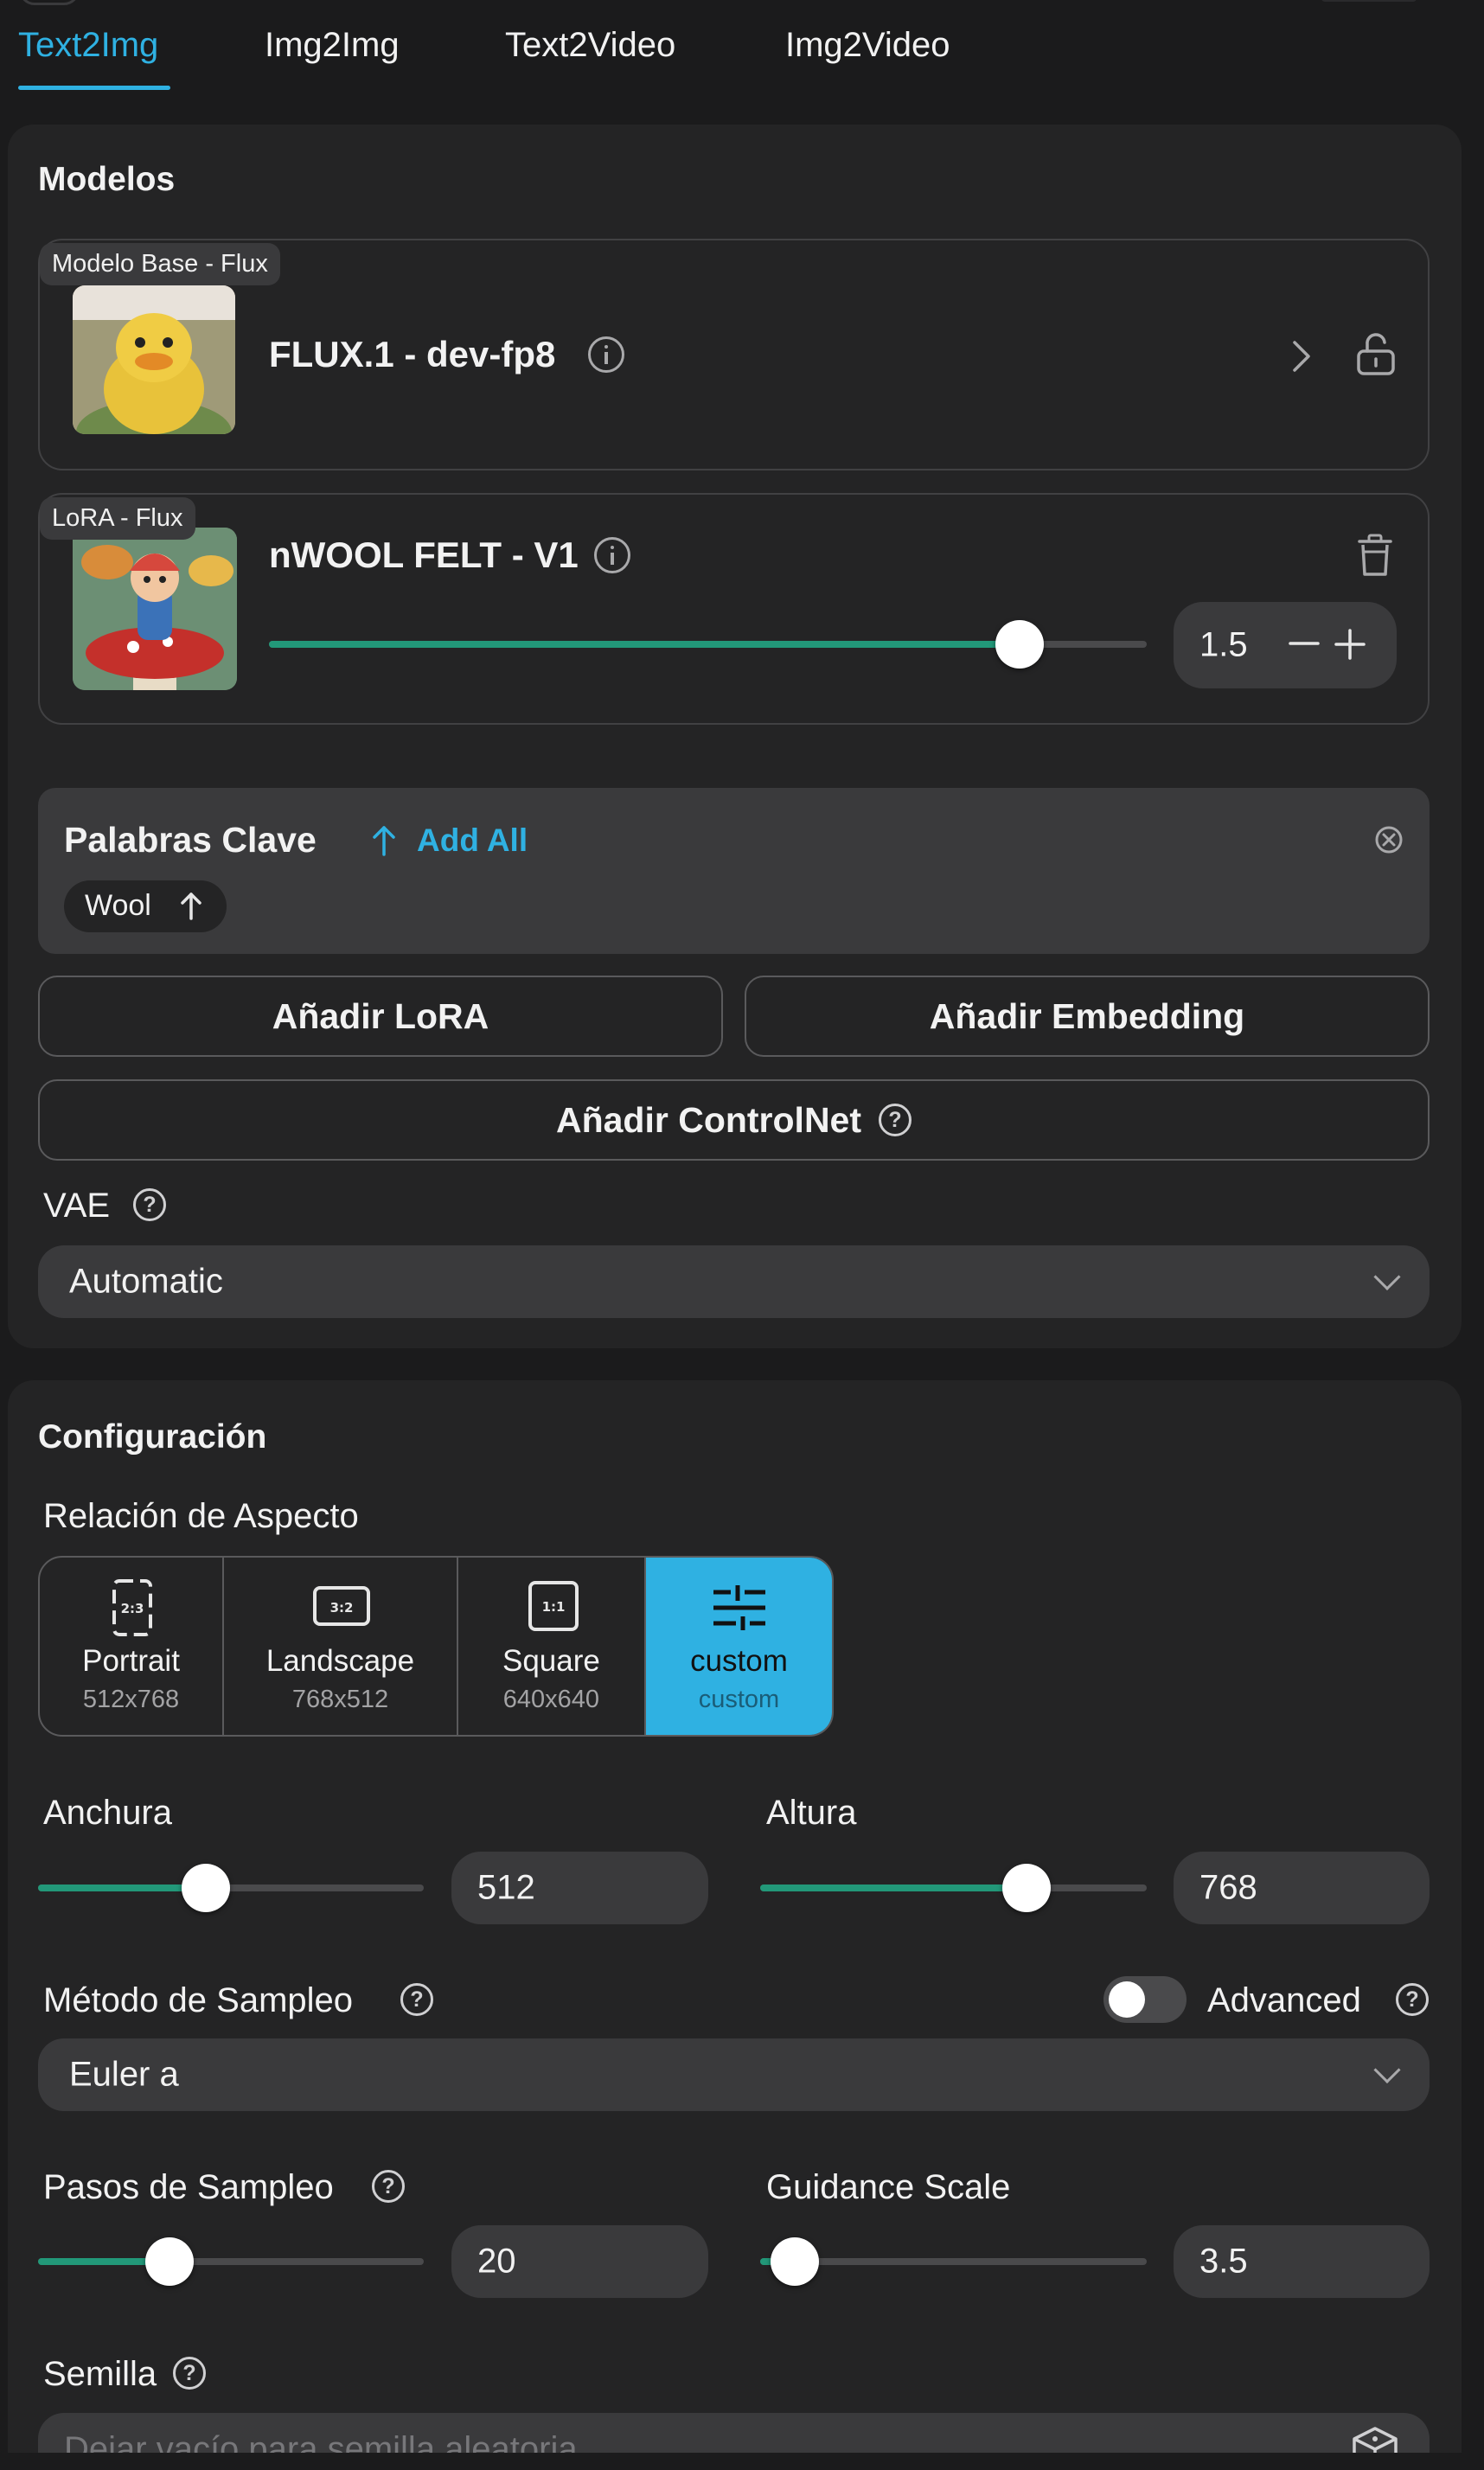 This screenshot has height=2470, width=1484. What do you see at coordinates (739, 1608) in the screenshot?
I see `sliders-icon` at bounding box center [739, 1608].